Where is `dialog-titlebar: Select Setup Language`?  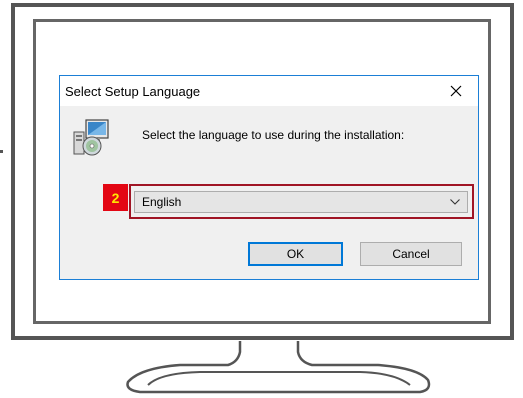
dialog-titlebar: Select Setup Language is located at coordinates (269, 91).